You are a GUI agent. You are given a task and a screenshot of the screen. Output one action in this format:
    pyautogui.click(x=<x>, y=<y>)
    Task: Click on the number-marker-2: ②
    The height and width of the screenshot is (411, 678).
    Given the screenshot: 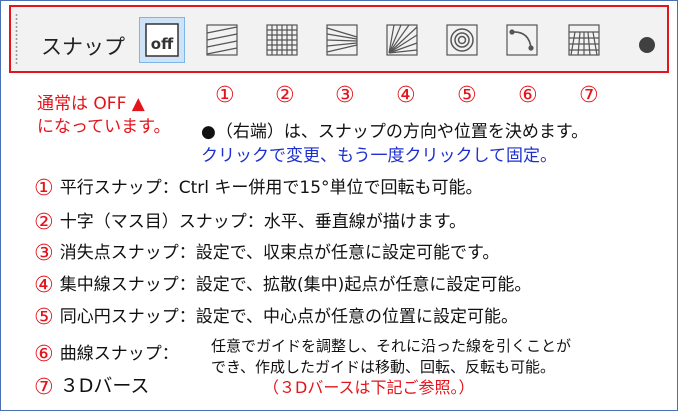 What is the action you would take?
    pyautogui.click(x=285, y=95)
    